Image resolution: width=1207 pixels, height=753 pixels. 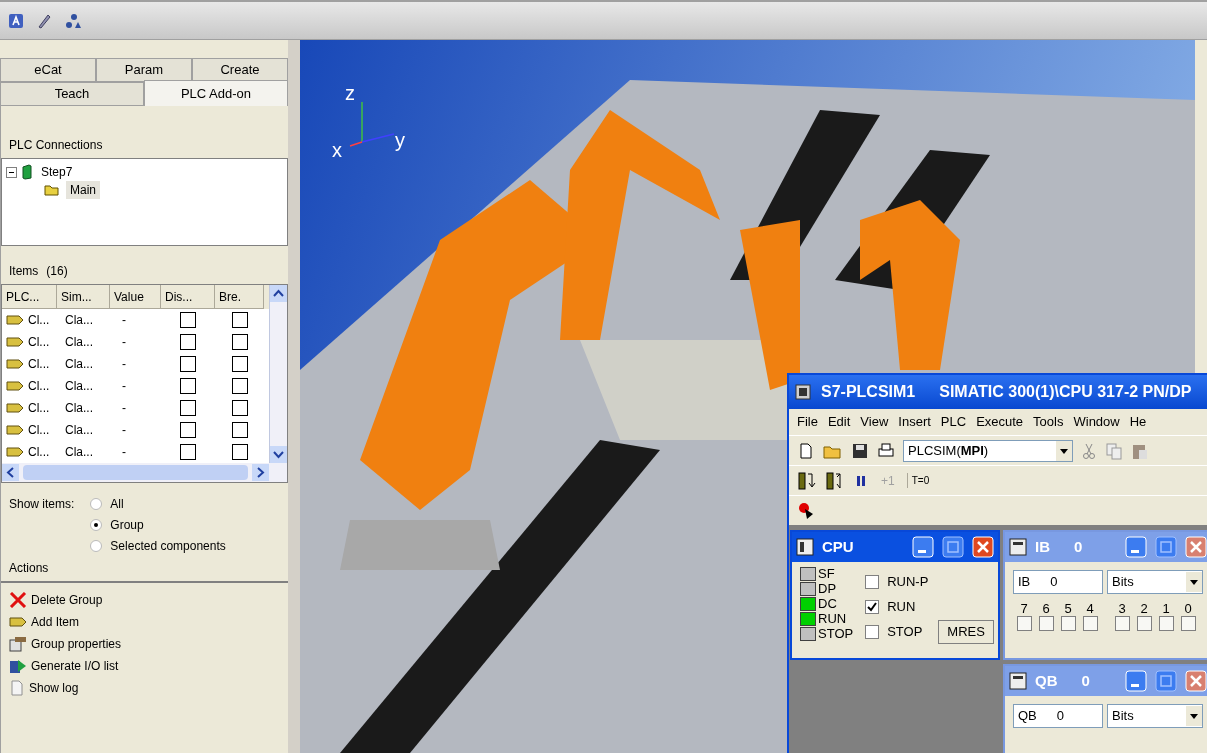 I want to click on window-title: QB, so click(x=1046, y=680).